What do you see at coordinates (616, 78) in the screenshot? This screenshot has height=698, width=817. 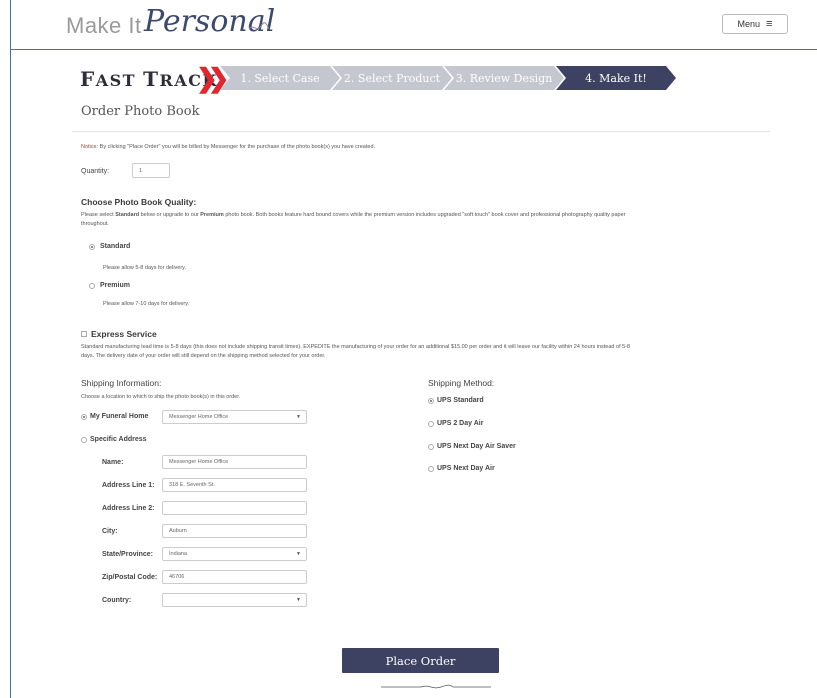 I see `step-4-make-it: 4. Make It!` at bounding box center [616, 78].